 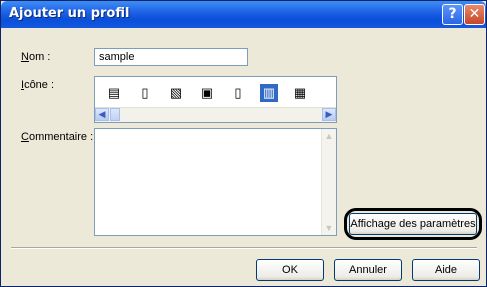 I want to click on dialog-title: Ajouter un profil, so click(x=69, y=13).